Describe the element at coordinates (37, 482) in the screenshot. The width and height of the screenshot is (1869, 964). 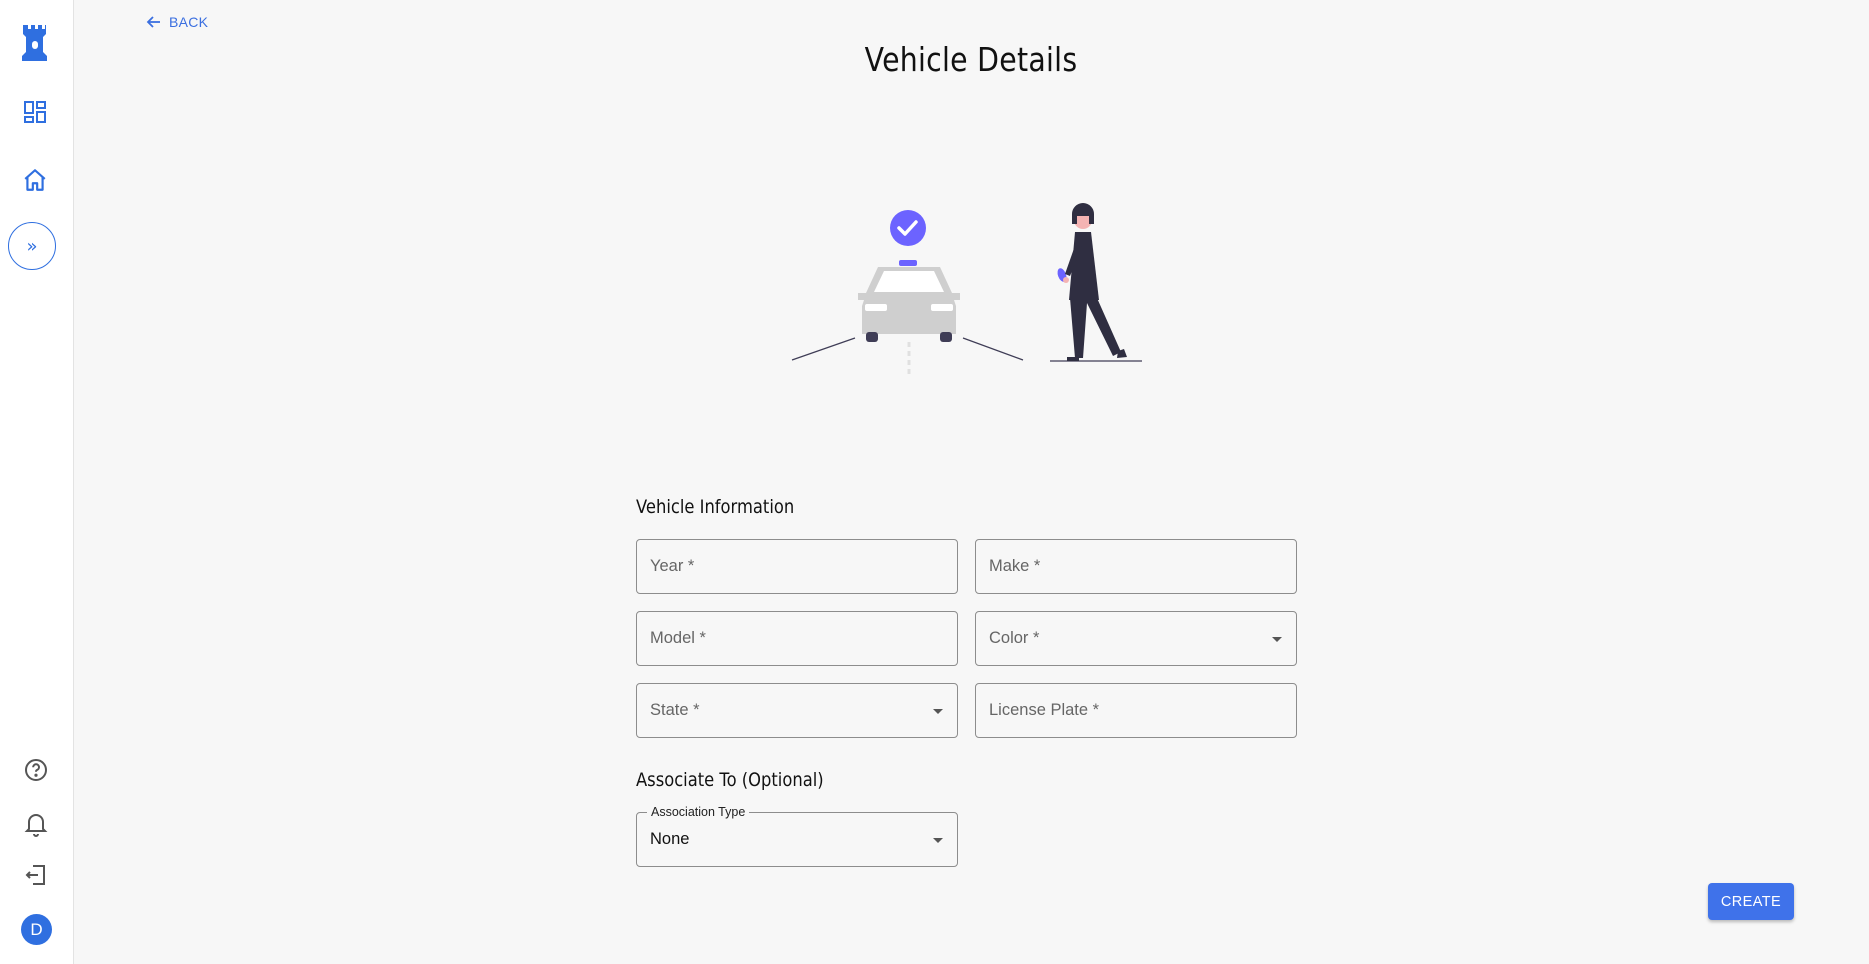
I see `sidebar: » D` at that location.